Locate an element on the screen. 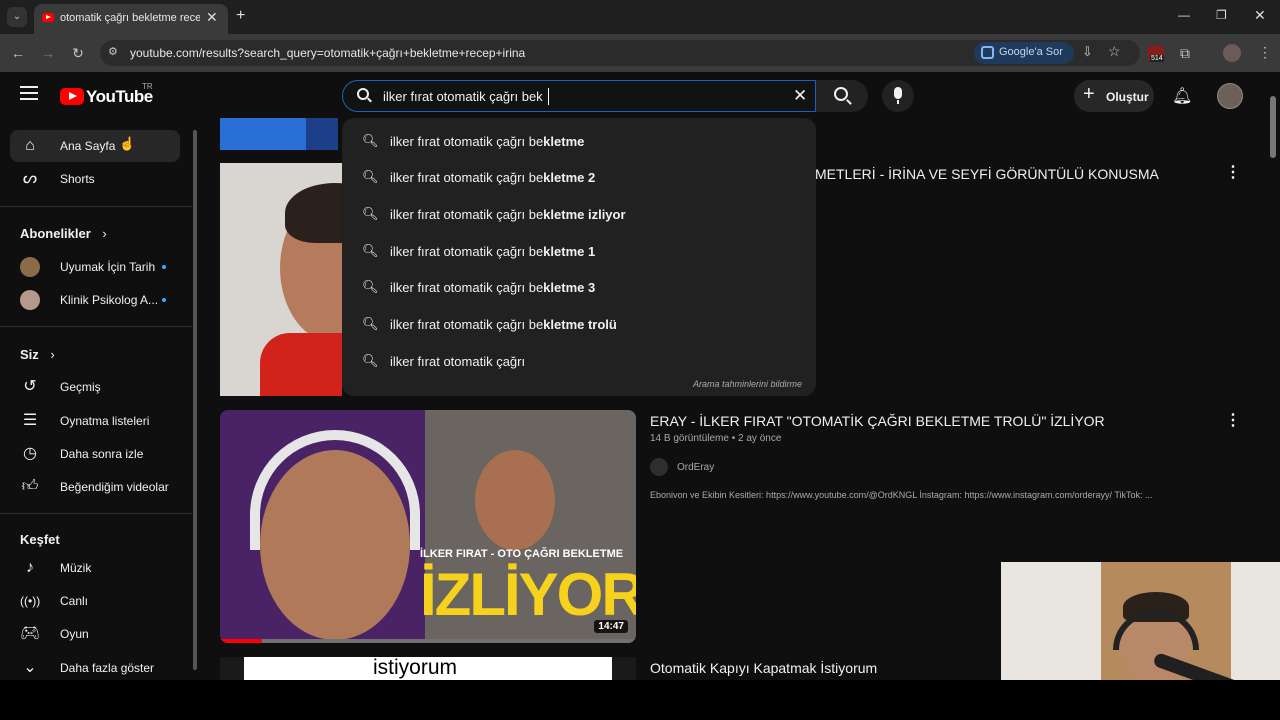 Image resolution: width=1280 pixels, height=720 pixels. youtube-favicon-icon is located at coordinates (48, 17).